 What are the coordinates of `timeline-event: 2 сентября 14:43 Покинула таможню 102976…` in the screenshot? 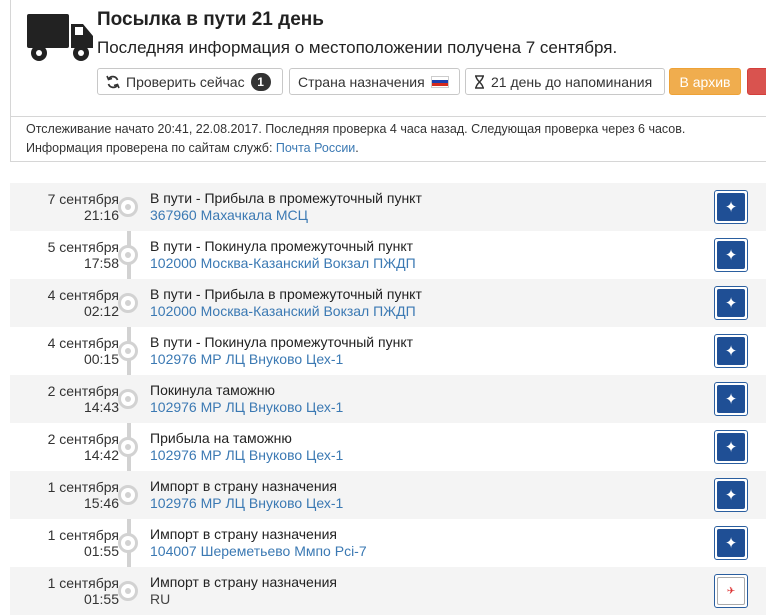 It's located at (388, 399).